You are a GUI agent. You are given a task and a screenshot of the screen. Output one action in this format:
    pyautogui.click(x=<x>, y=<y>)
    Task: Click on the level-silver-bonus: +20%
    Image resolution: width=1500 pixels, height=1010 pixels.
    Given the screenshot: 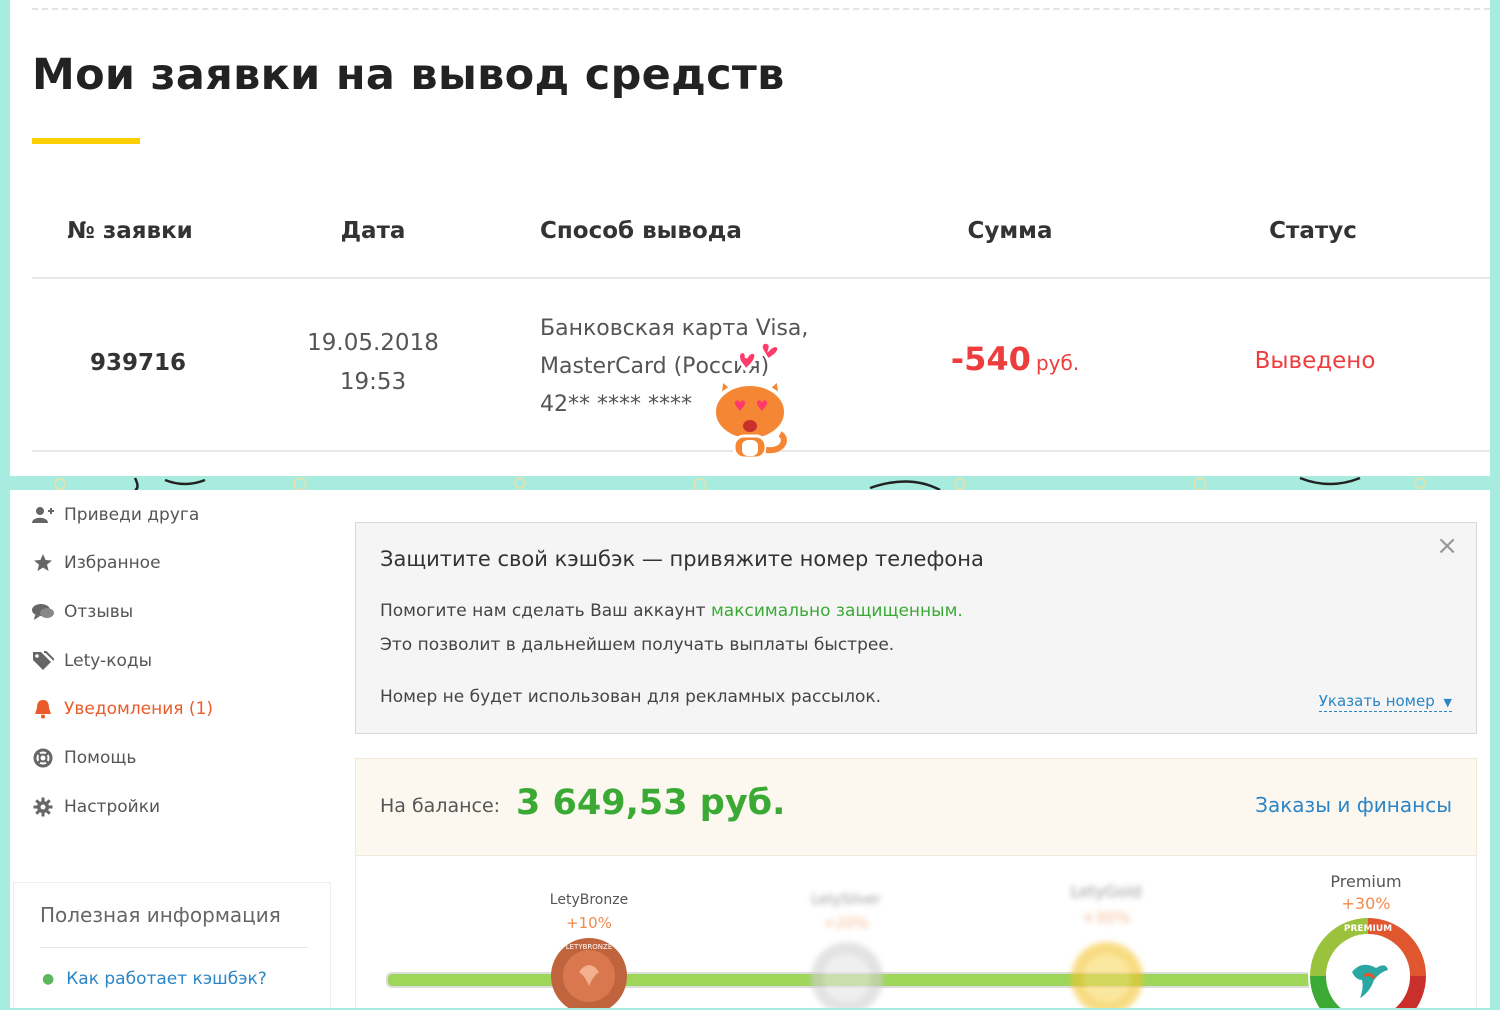 What is the action you would take?
    pyautogui.click(x=846, y=923)
    